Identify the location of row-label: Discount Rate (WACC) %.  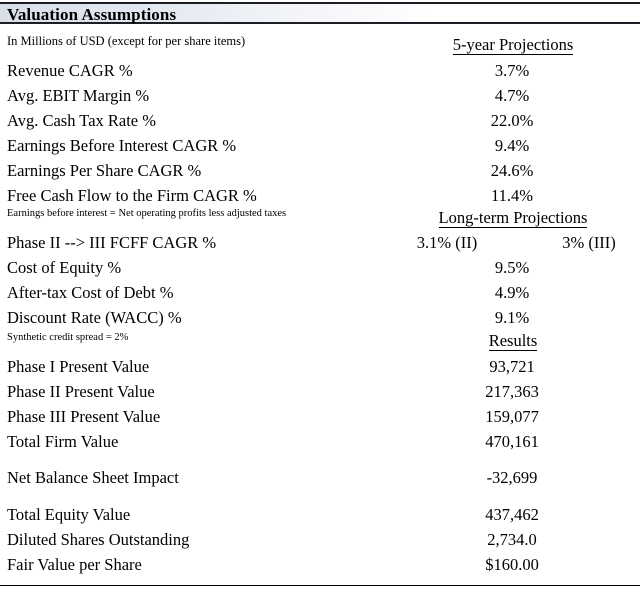
(94, 317).